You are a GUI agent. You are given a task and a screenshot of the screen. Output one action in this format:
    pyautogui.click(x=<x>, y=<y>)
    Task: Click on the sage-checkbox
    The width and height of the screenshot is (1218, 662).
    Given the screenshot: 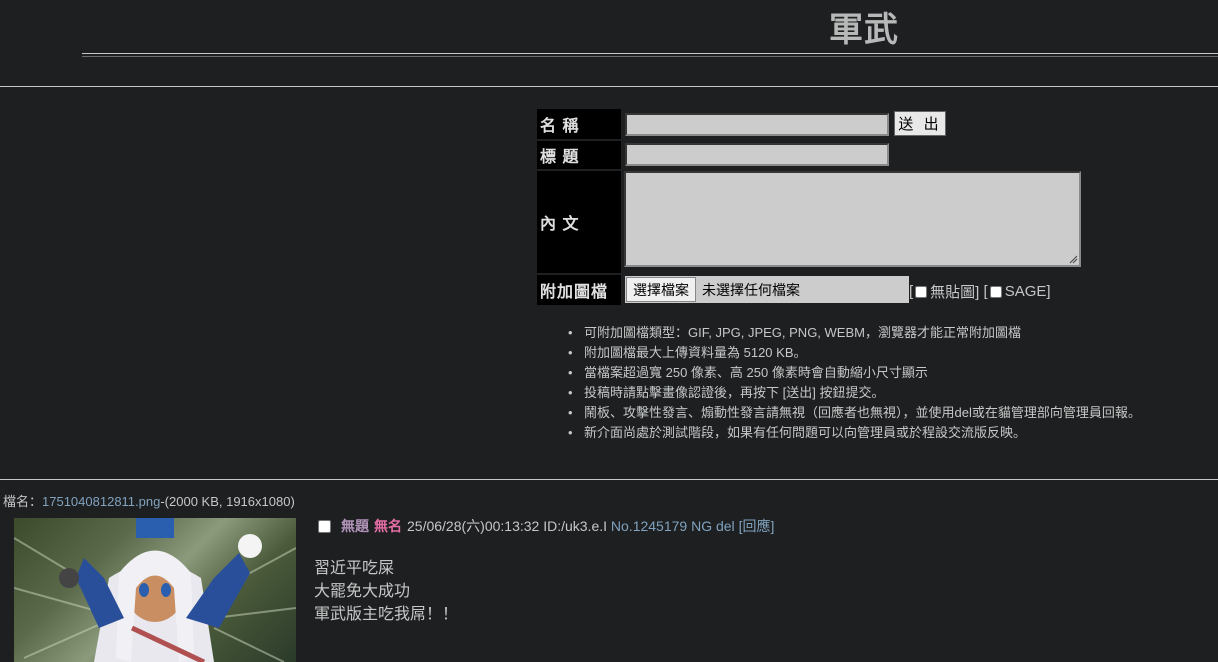 What is the action you would take?
    pyautogui.click(x=995, y=291)
    